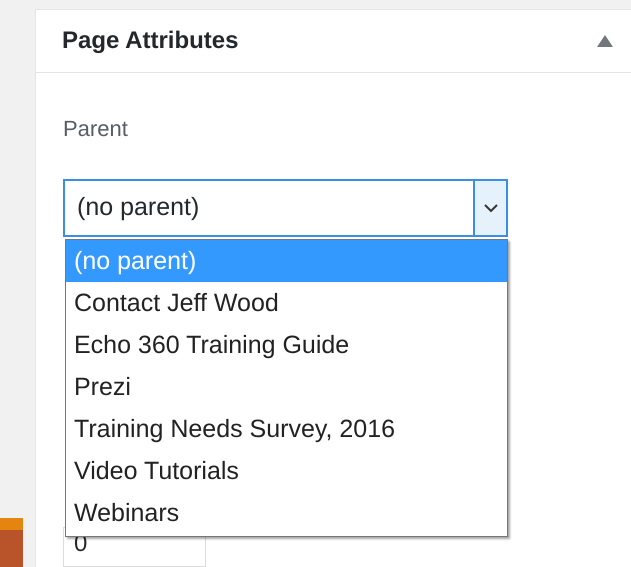 The image size is (631, 567). I want to click on panel-title: Page Attributes, so click(150, 41).